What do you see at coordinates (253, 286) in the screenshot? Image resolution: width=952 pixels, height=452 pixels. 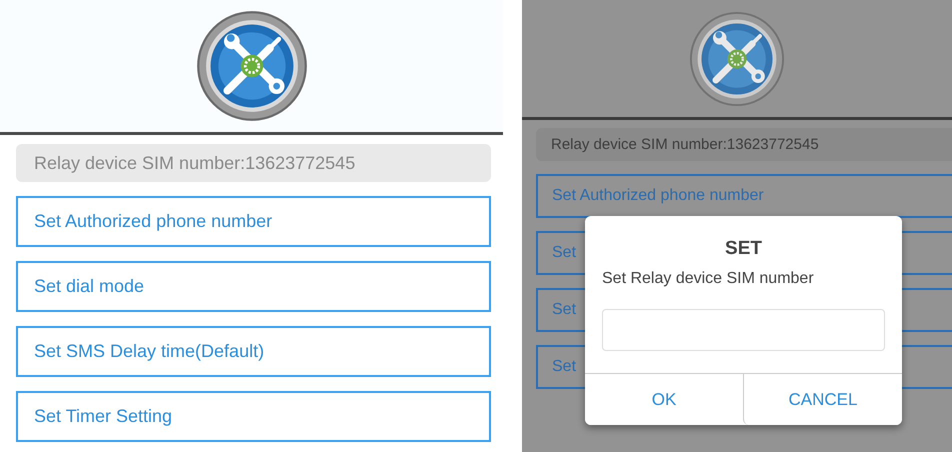 I see `menu-item: Set dial mode` at bounding box center [253, 286].